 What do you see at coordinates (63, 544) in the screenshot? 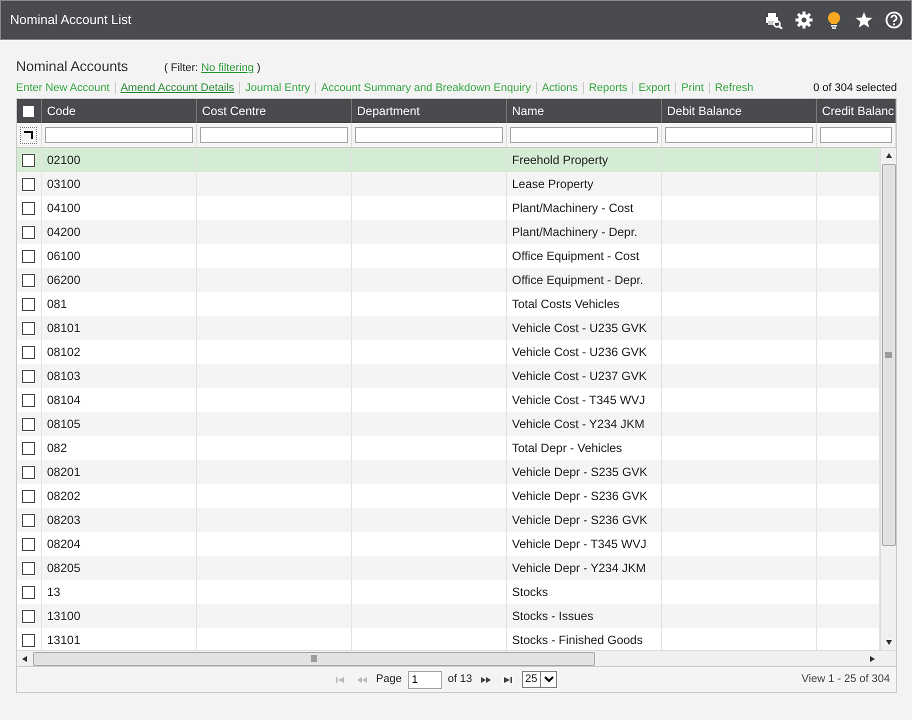
I see `table-cell-text: 08204` at bounding box center [63, 544].